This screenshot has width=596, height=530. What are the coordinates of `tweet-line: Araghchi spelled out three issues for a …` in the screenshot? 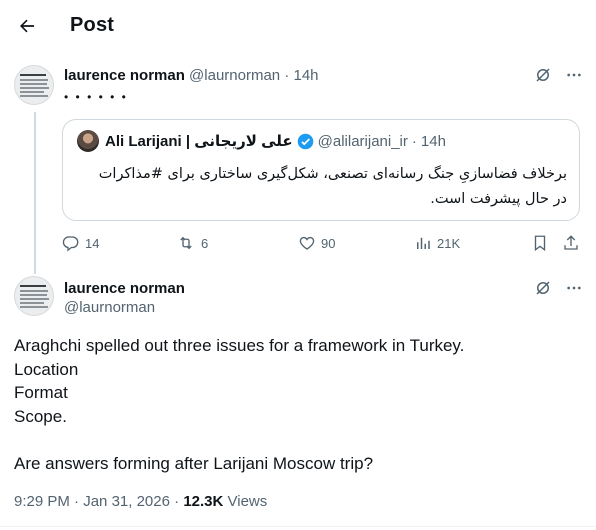 It's located at (239, 345).